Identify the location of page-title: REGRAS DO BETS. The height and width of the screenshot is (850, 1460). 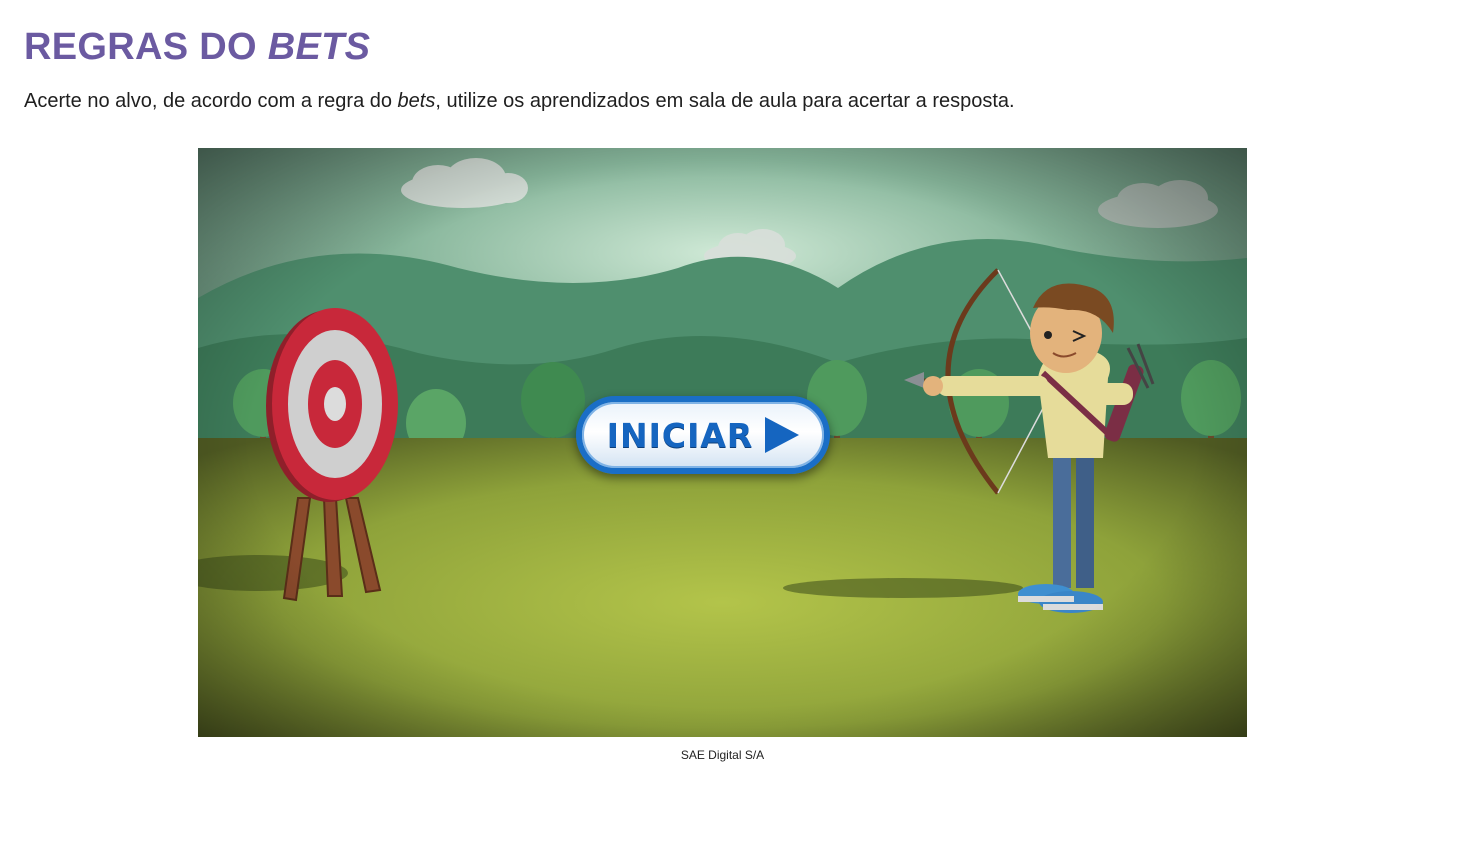
(197, 47).